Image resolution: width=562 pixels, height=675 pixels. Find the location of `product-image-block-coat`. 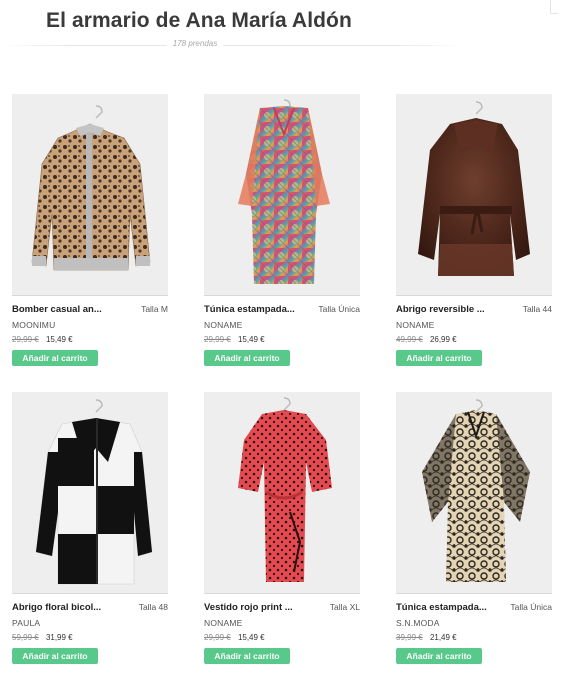

product-image-block-coat is located at coordinates (90, 493).